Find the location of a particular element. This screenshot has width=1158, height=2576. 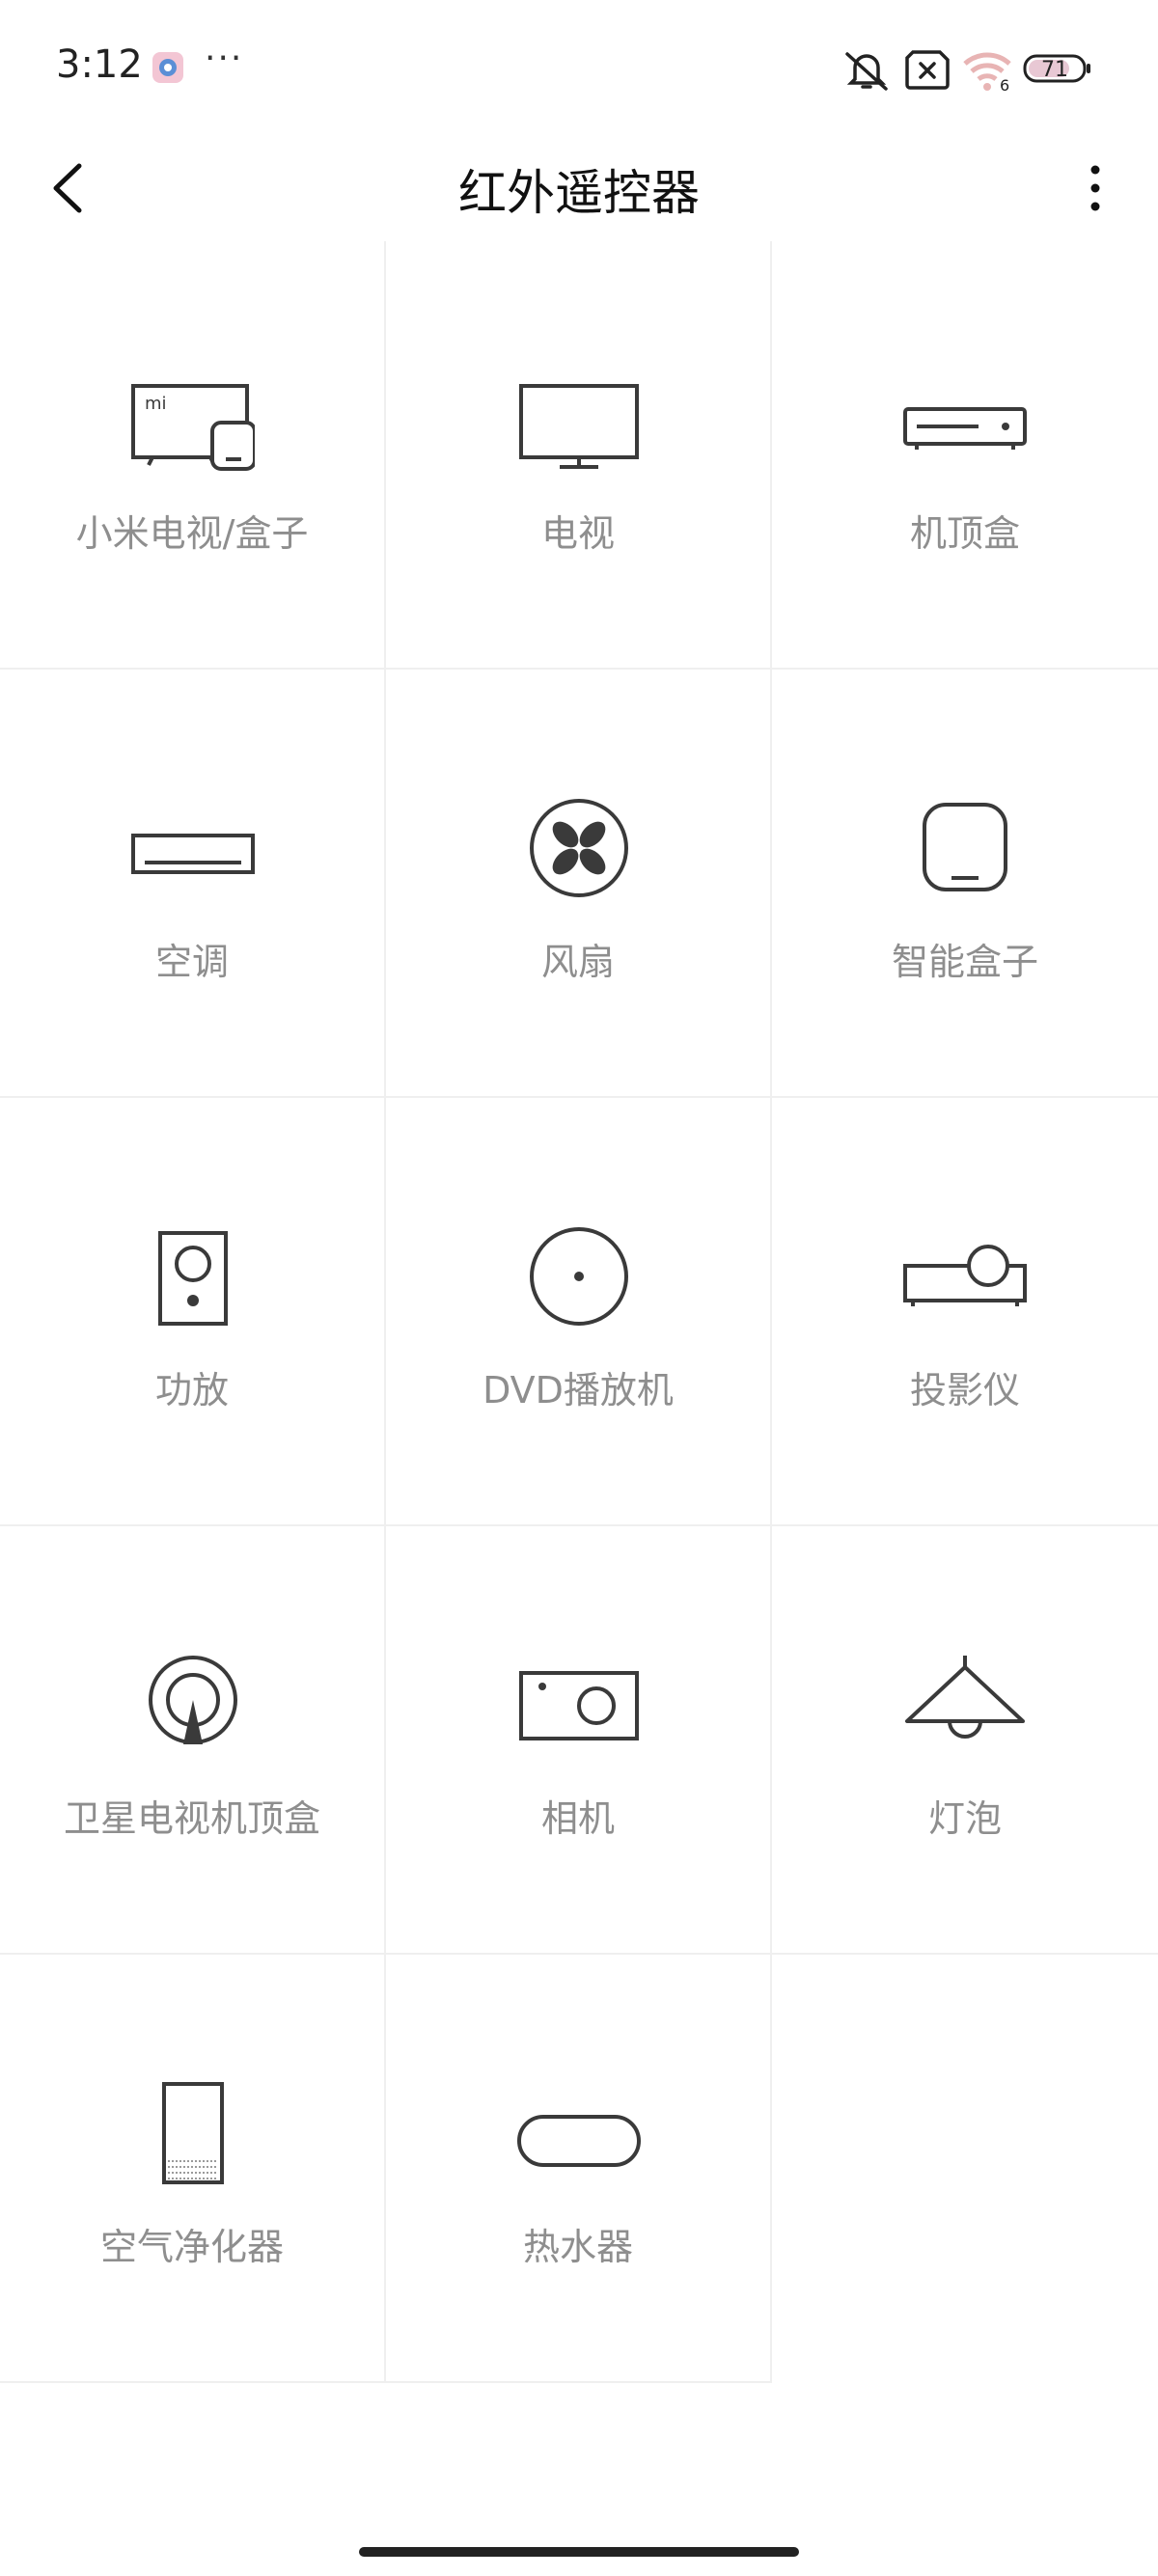

home-indicator is located at coordinates (579, 2552).